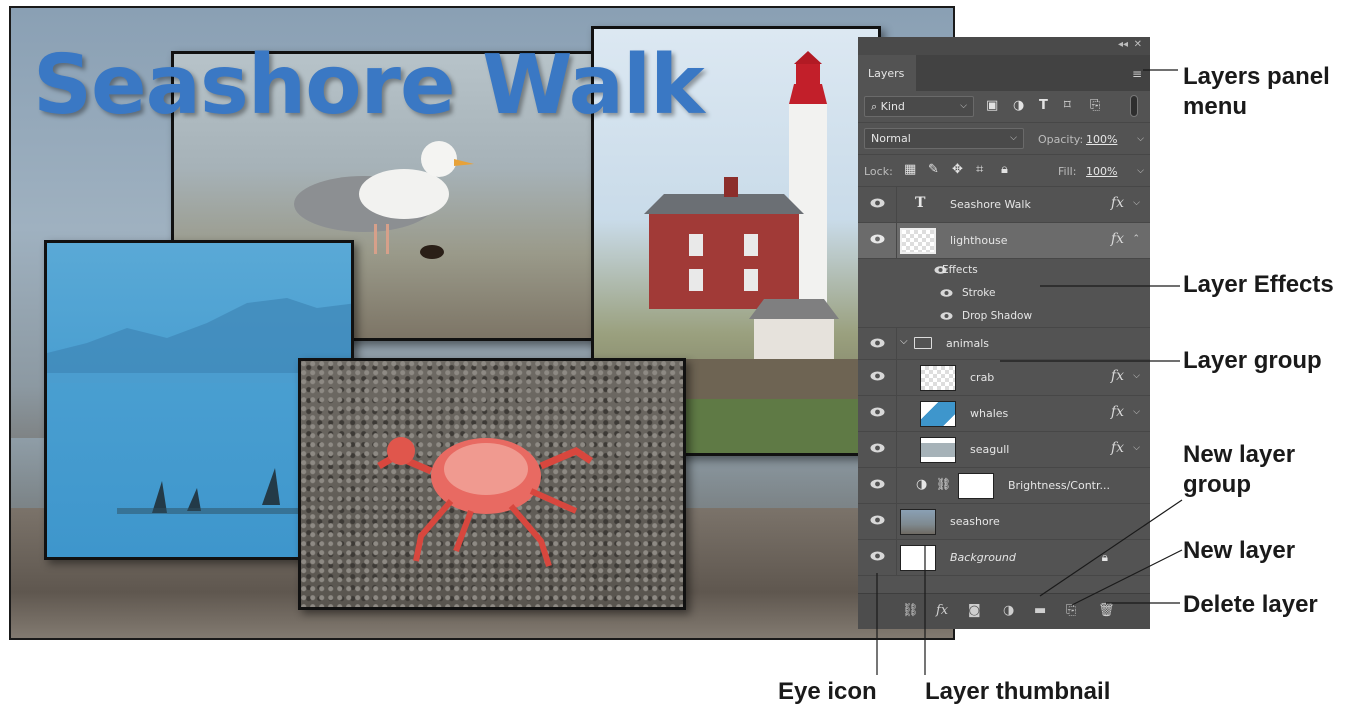 The height and width of the screenshot is (711, 1353). What do you see at coordinates (827, 691) in the screenshot?
I see `callout-eye-icon: Eye icon` at bounding box center [827, 691].